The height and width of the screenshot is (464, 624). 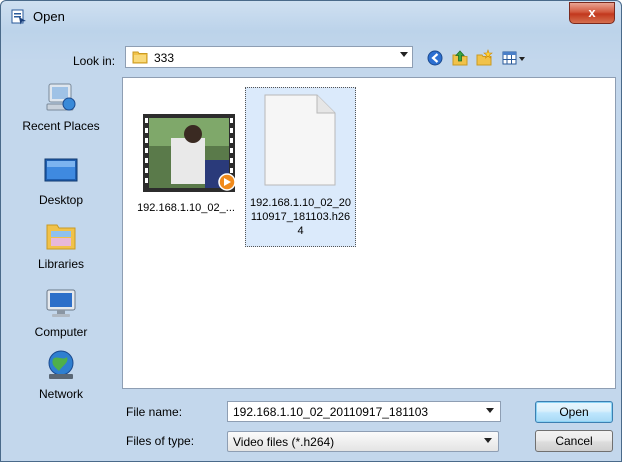 What do you see at coordinates (18, 17) in the screenshot?
I see `open-dialog-icon` at bounding box center [18, 17].